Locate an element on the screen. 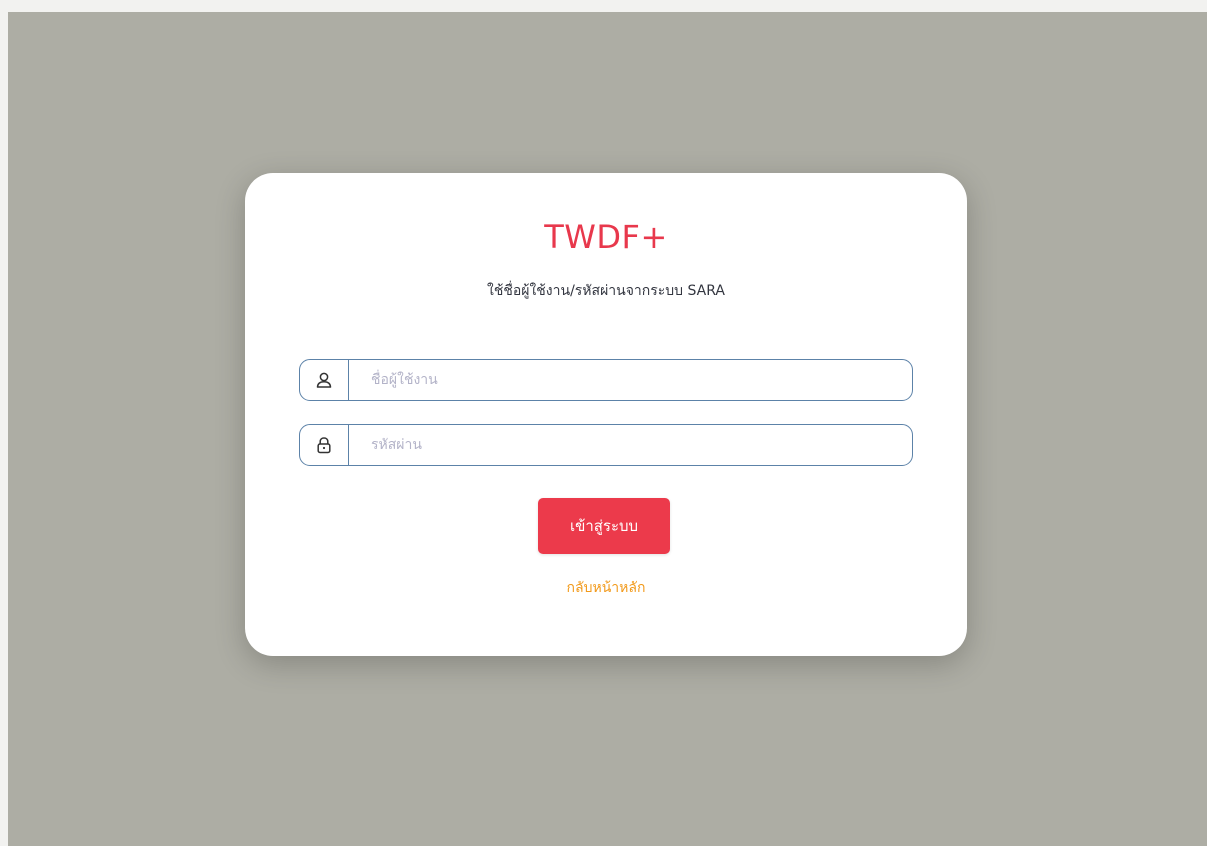 This screenshot has width=1207, height=846. login-button: เข้าสู่ระบบ is located at coordinates (604, 526).